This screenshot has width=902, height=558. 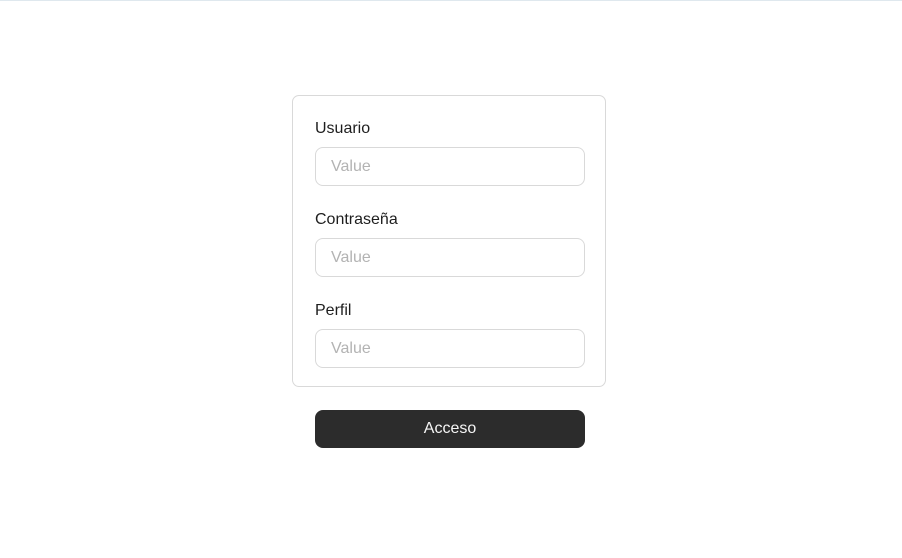 I want to click on username-label: Usuario, so click(x=343, y=128).